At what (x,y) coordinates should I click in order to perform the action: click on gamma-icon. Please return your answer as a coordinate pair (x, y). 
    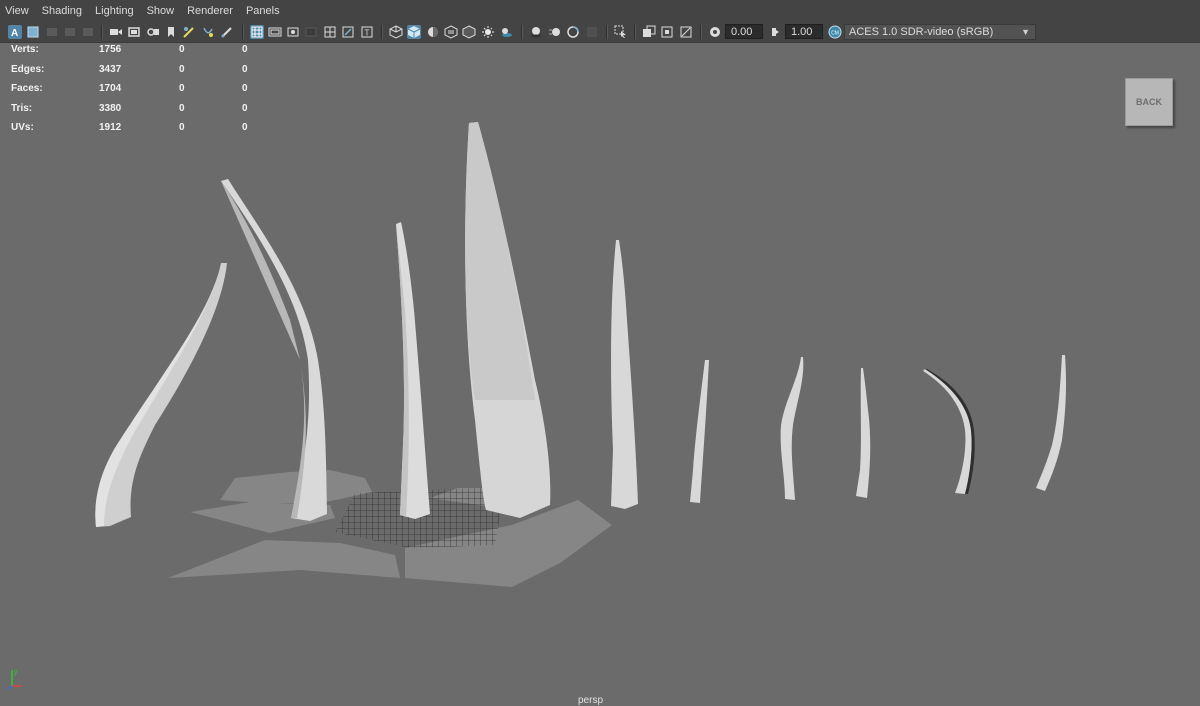
    Looking at the image, I should click on (775, 32).